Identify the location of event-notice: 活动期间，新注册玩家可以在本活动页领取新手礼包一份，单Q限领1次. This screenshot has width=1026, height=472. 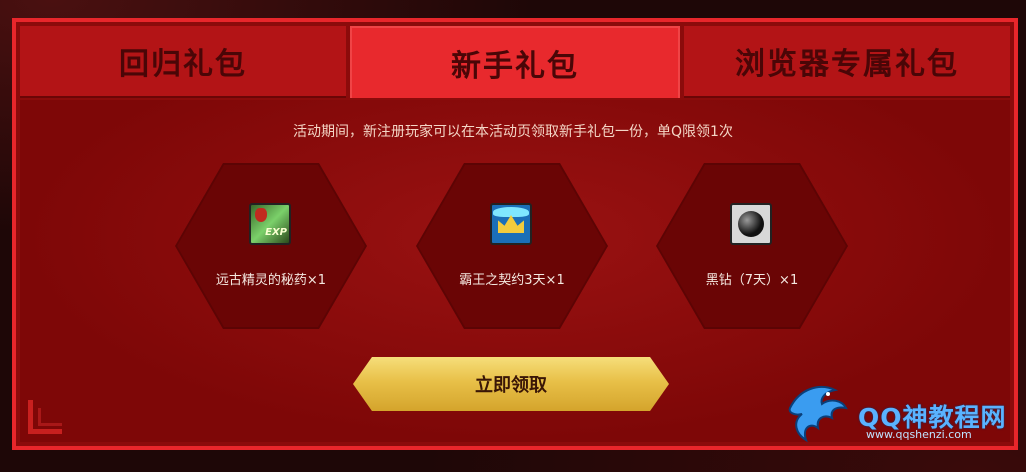
(513, 132).